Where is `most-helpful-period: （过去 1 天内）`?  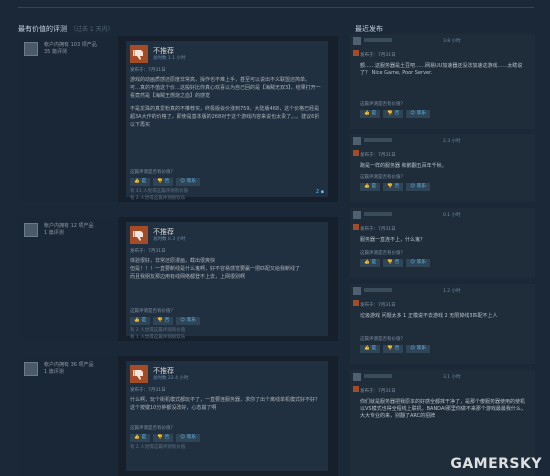 most-helpful-period: （过去 1 天内） is located at coordinates (92, 29).